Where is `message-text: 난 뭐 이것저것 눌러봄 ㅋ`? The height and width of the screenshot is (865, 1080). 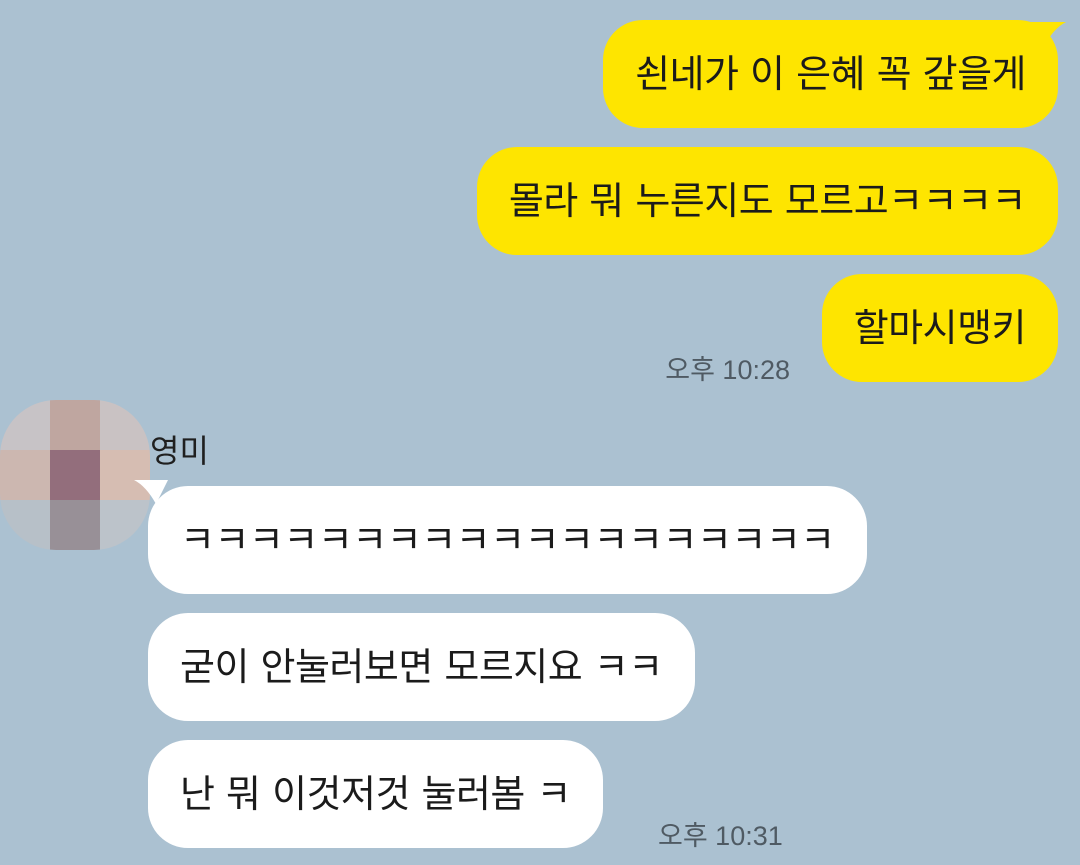 message-text: 난 뭐 이것저것 눌러봄 ㅋ is located at coordinates (375, 794).